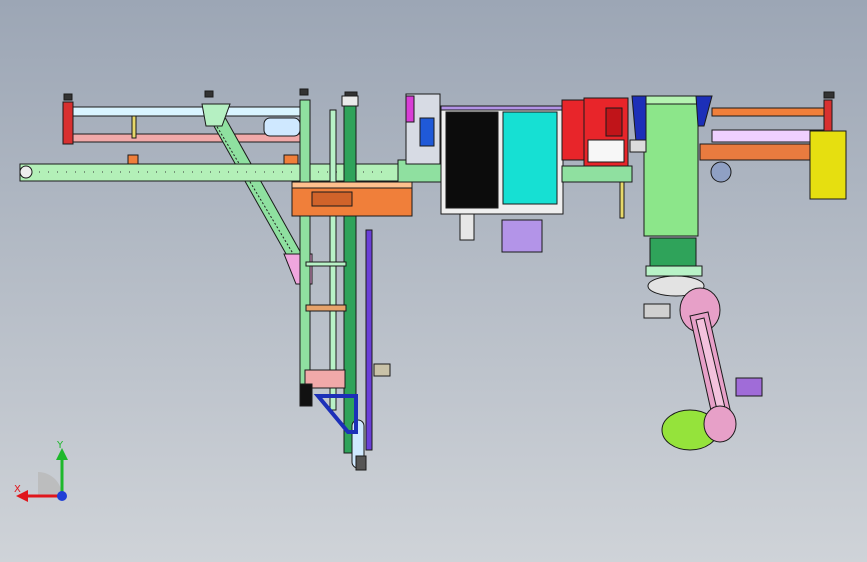  What do you see at coordinates (614, 122) in the screenshot?
I see `red-box-window` at bounding box center [614, 122].